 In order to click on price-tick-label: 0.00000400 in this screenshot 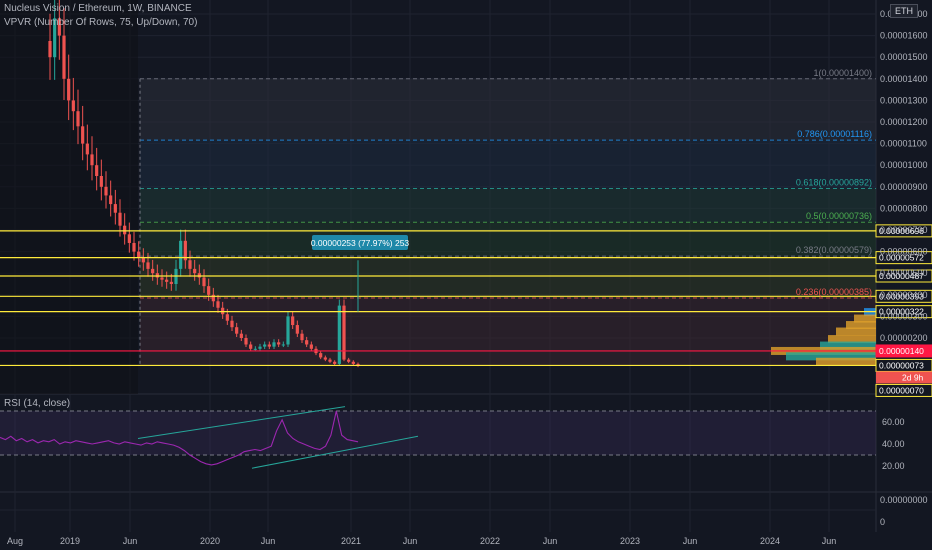, I will do `click(904, 295)`.